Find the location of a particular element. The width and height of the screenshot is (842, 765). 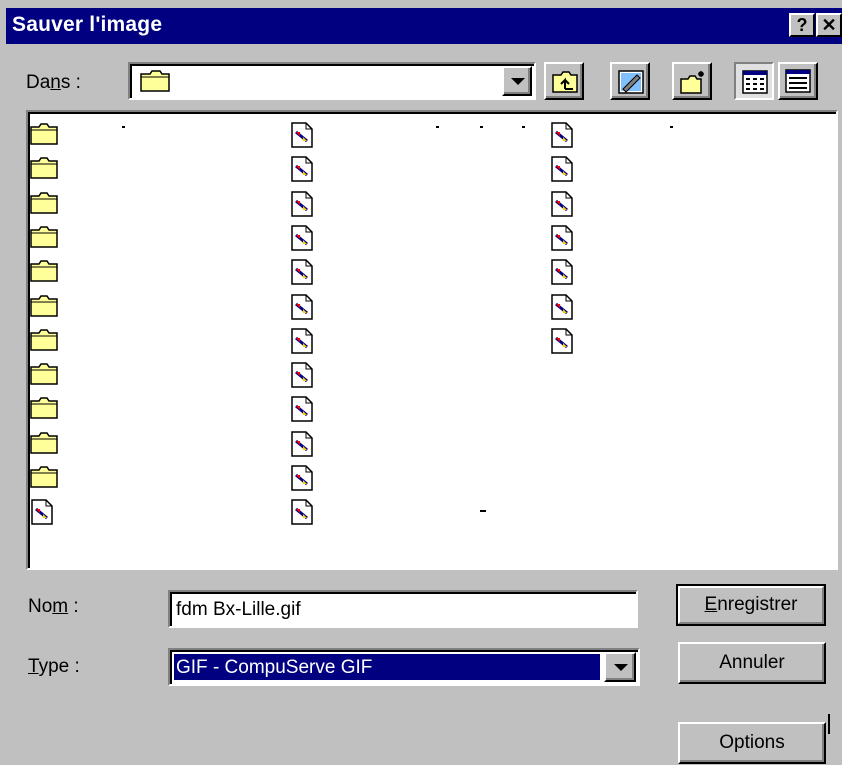

help-button: ? is located at coordinates (802, 25).